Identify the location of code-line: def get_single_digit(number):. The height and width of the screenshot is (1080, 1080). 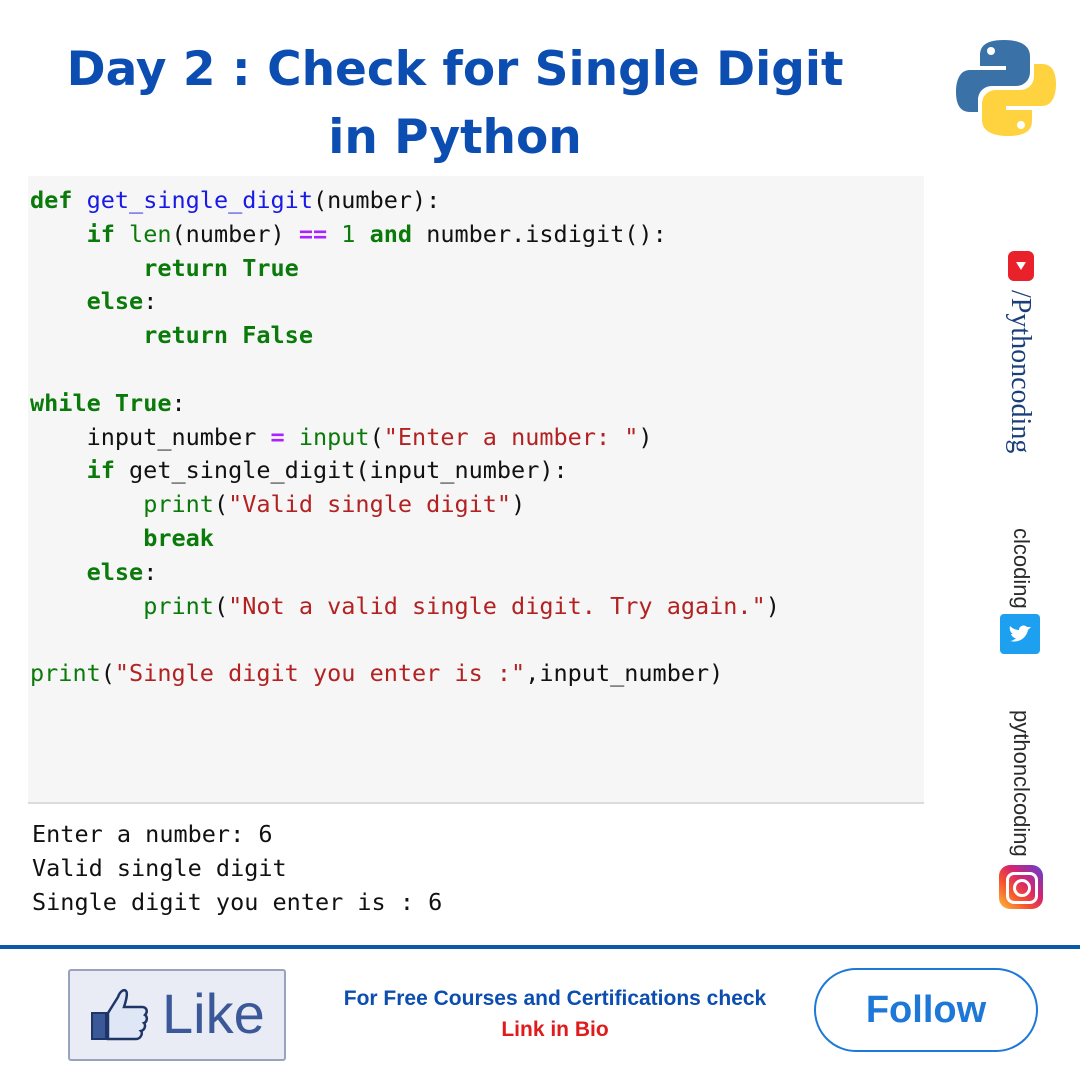
(235, 200).